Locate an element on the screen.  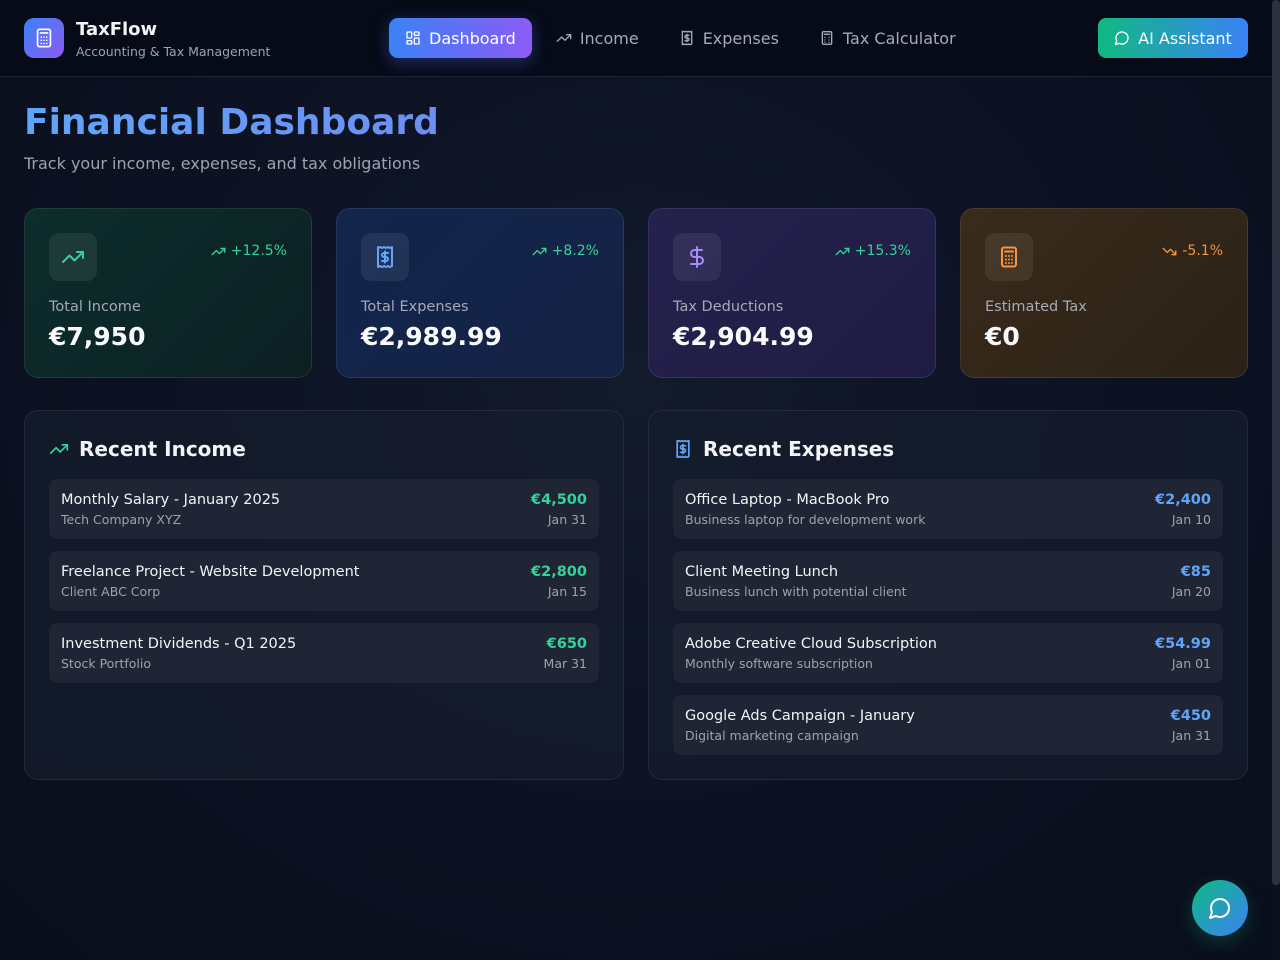
stat-value: €7,950 is located at coordinates (97, 336).